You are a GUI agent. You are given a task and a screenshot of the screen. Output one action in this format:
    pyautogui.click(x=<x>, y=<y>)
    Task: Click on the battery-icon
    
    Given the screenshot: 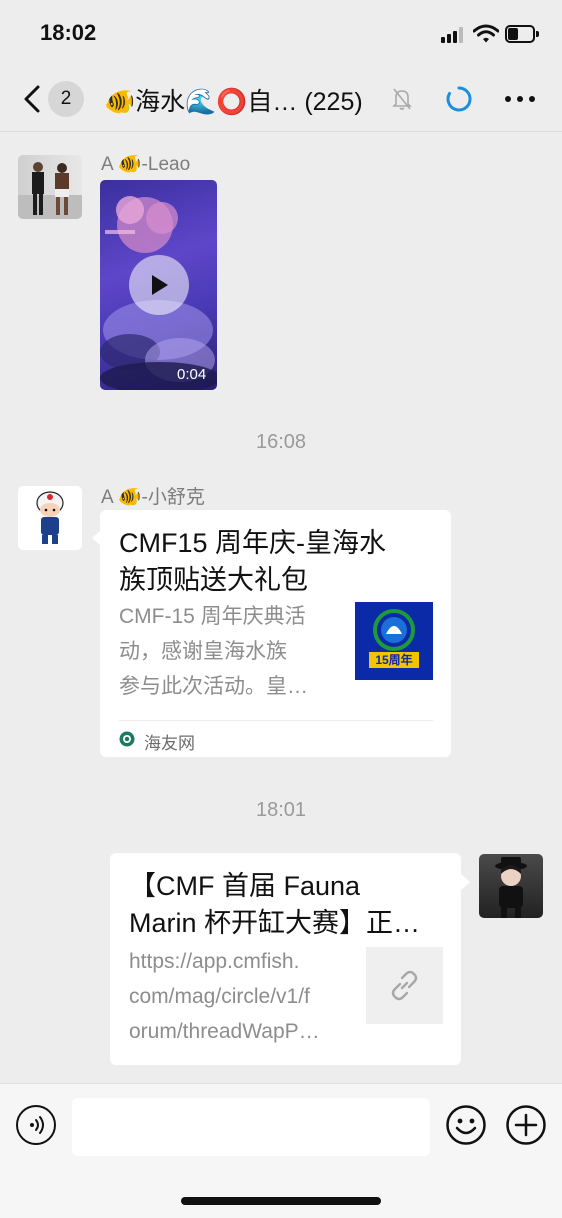 What is the action you would take?
    pyautogui.click(x=522, y=34)
    